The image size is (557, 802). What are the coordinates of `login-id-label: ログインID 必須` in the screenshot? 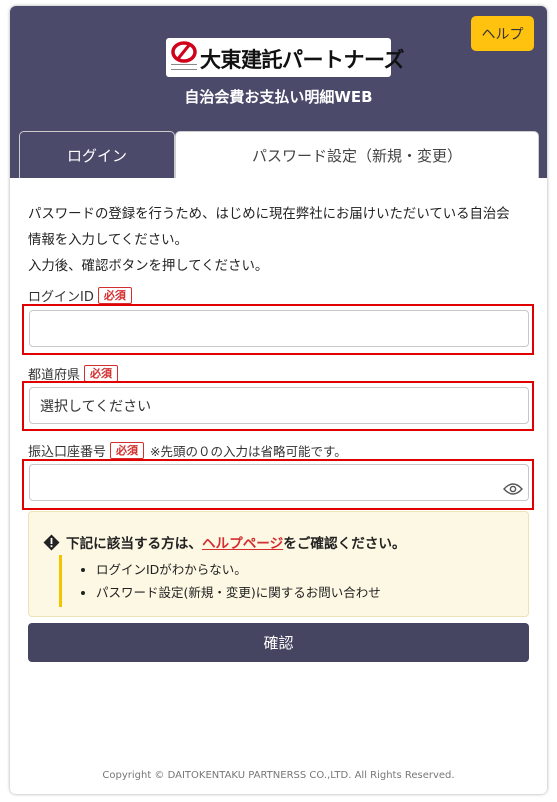 It's located at (80, 295).